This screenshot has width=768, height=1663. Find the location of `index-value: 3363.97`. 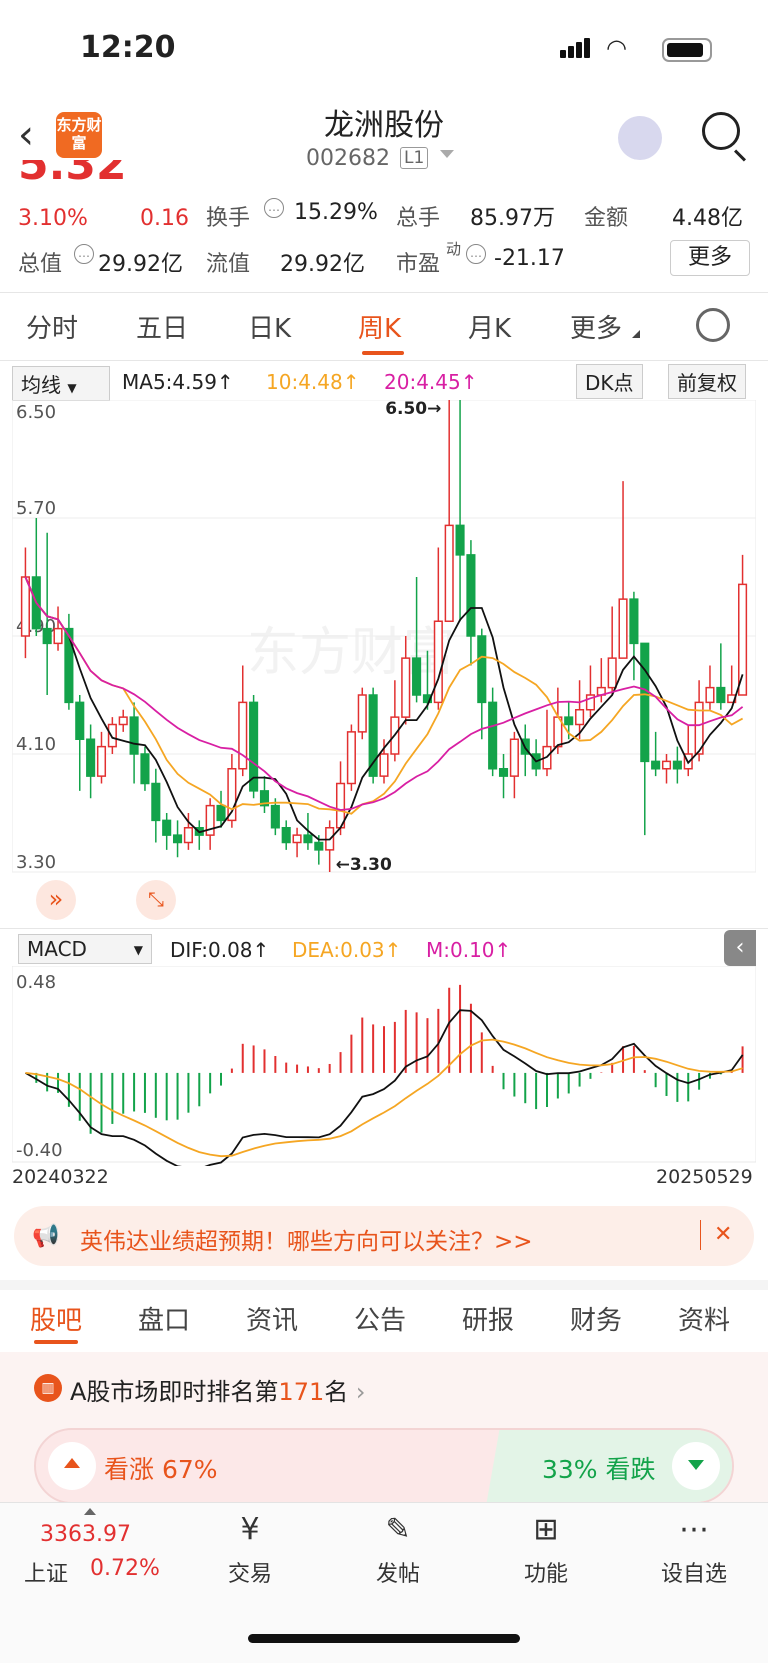

index-value: 3363.97 is located at coordinates (85, 1534).